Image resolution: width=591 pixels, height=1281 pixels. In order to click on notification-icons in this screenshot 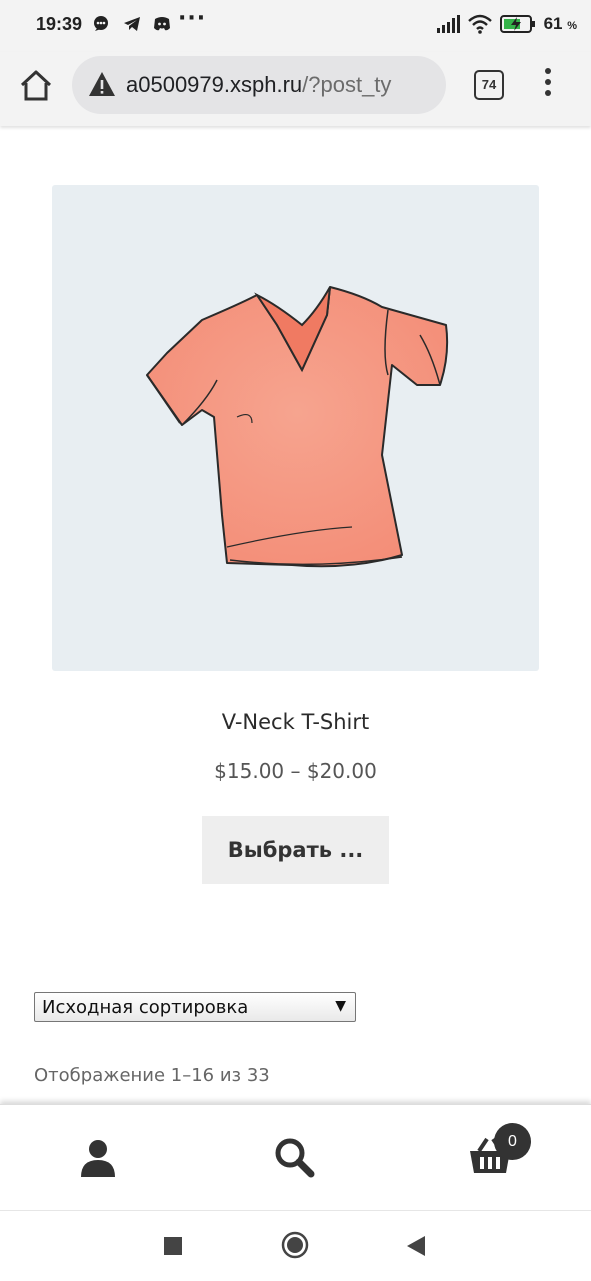, I will do `click(132, 24)`.